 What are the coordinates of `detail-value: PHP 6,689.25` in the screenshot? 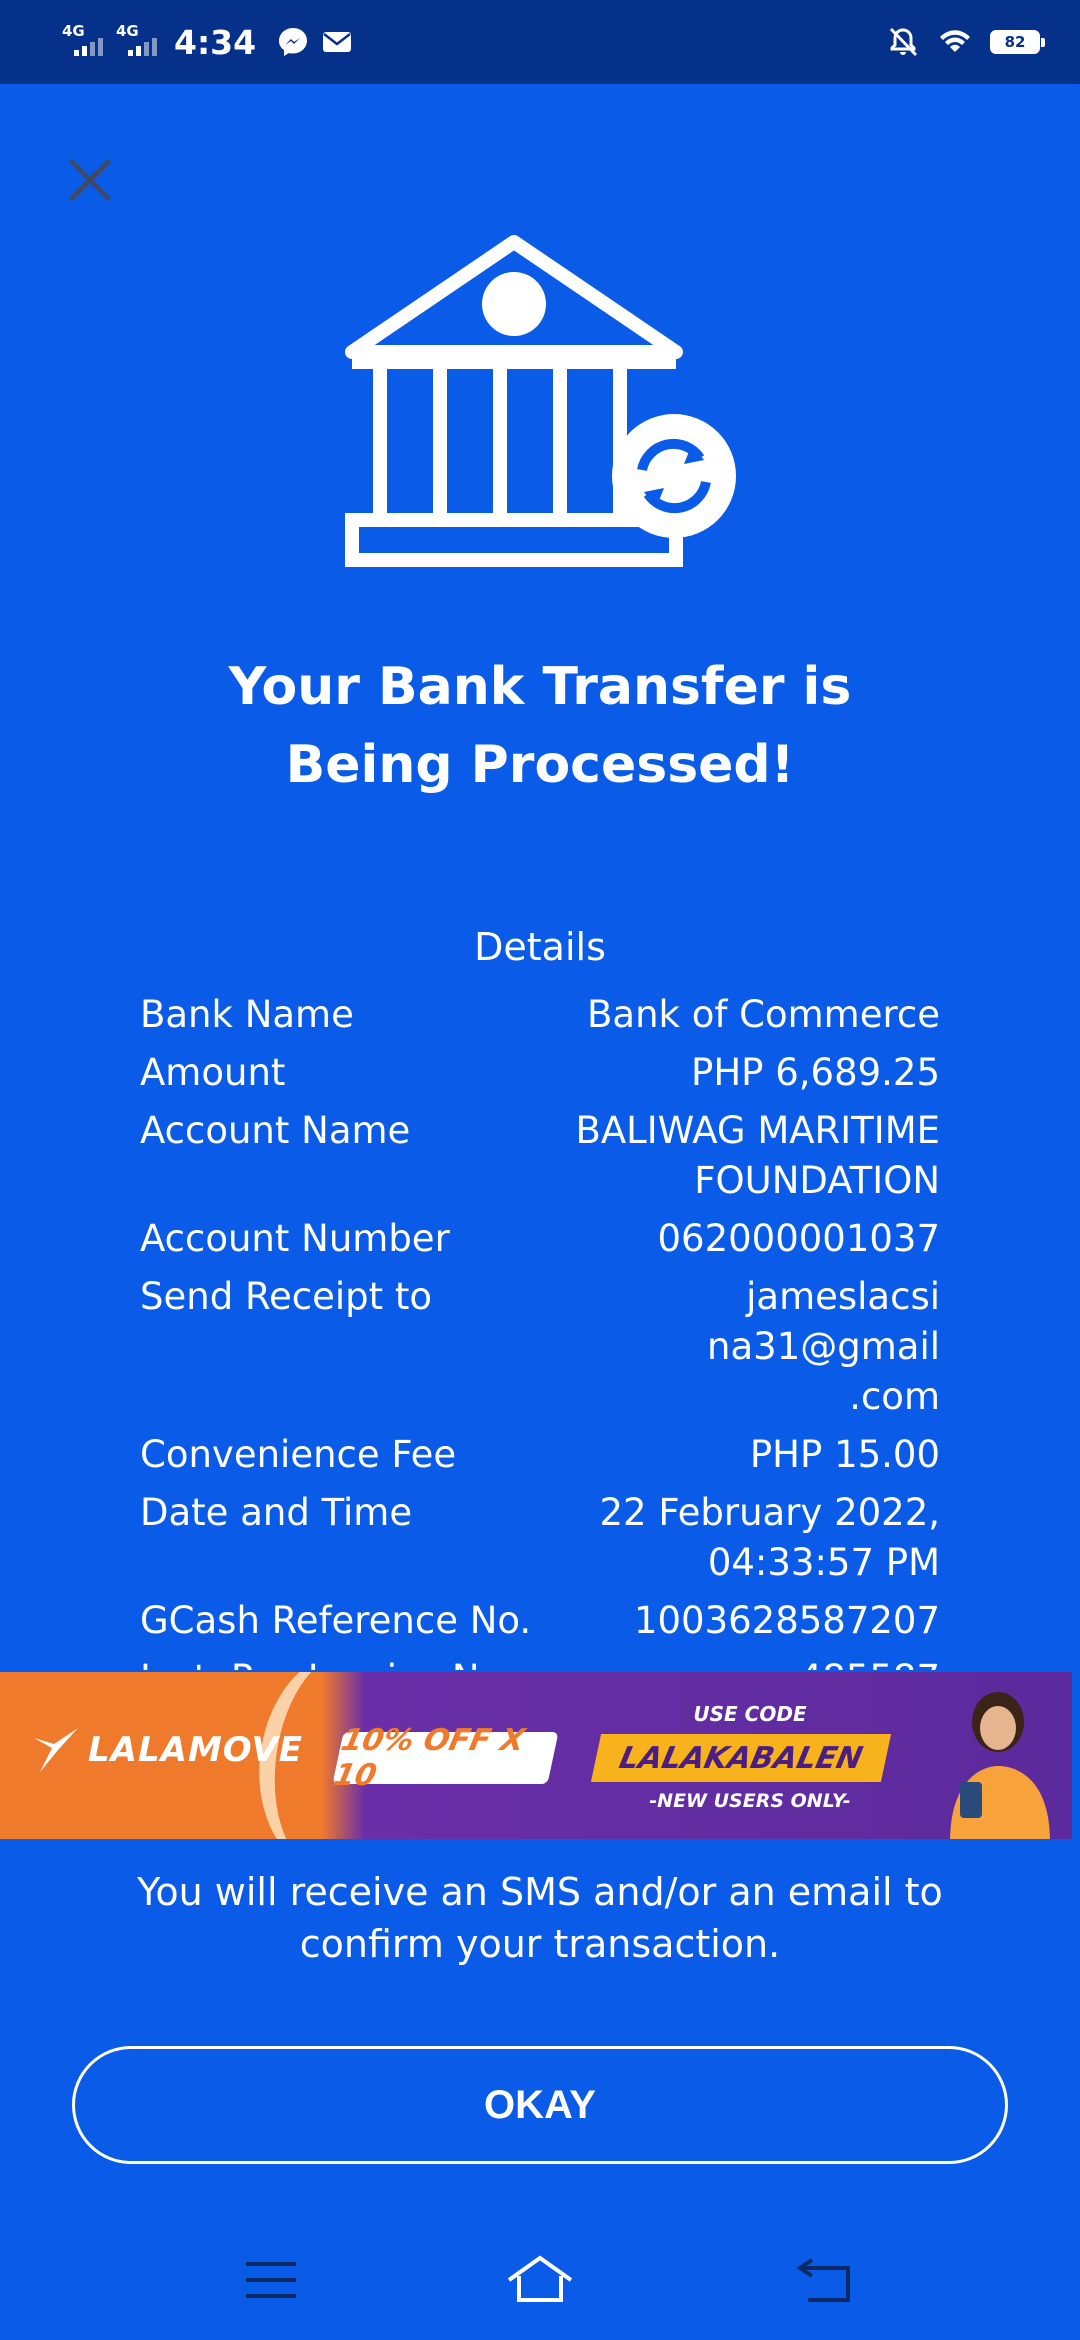 It's located at (815, 1072).